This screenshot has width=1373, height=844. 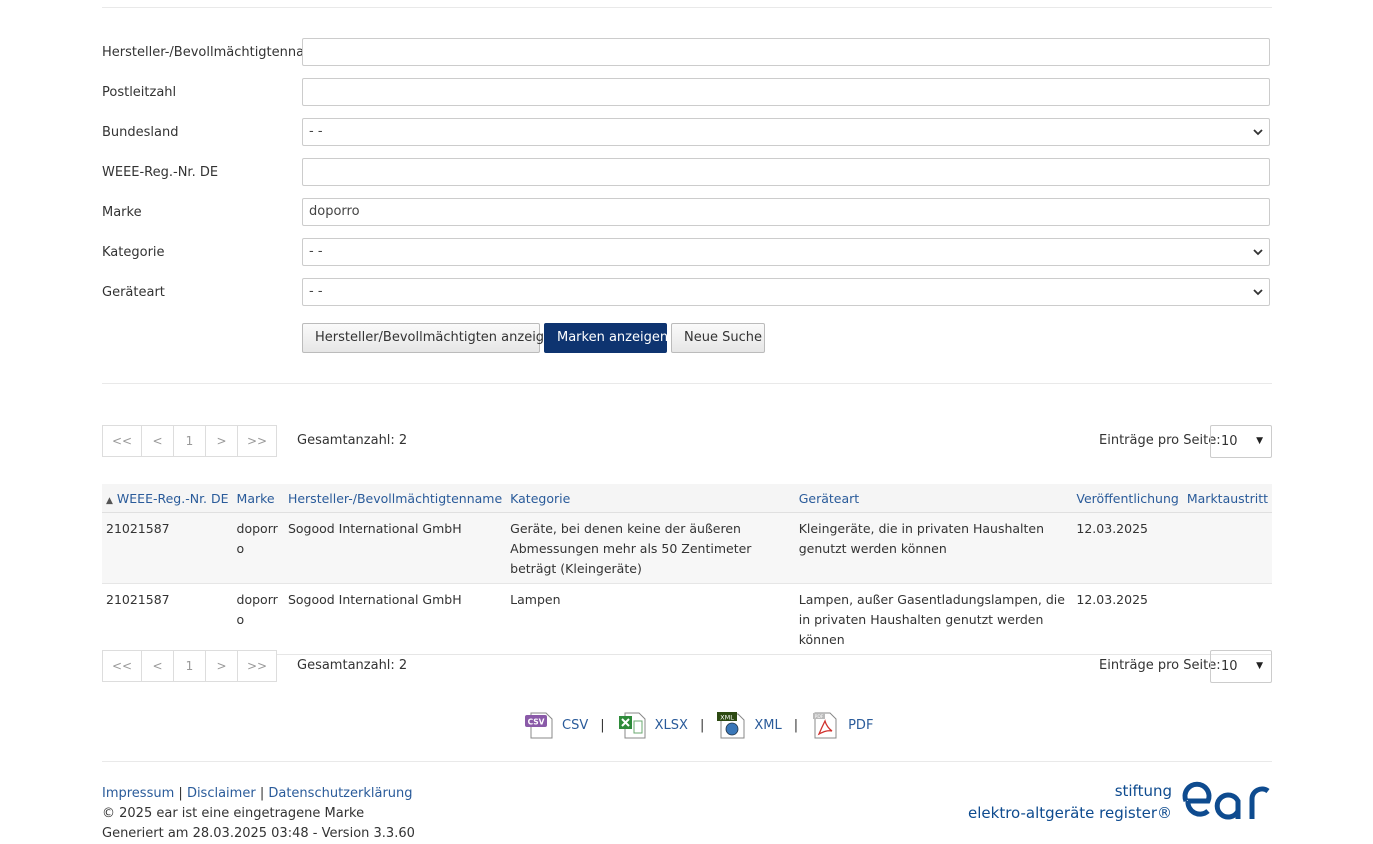 What do you see at coordinates (221, 793) in the screenshot?
I see `disclaimer-link: Disclaimer` at bounding box center [221, 793].